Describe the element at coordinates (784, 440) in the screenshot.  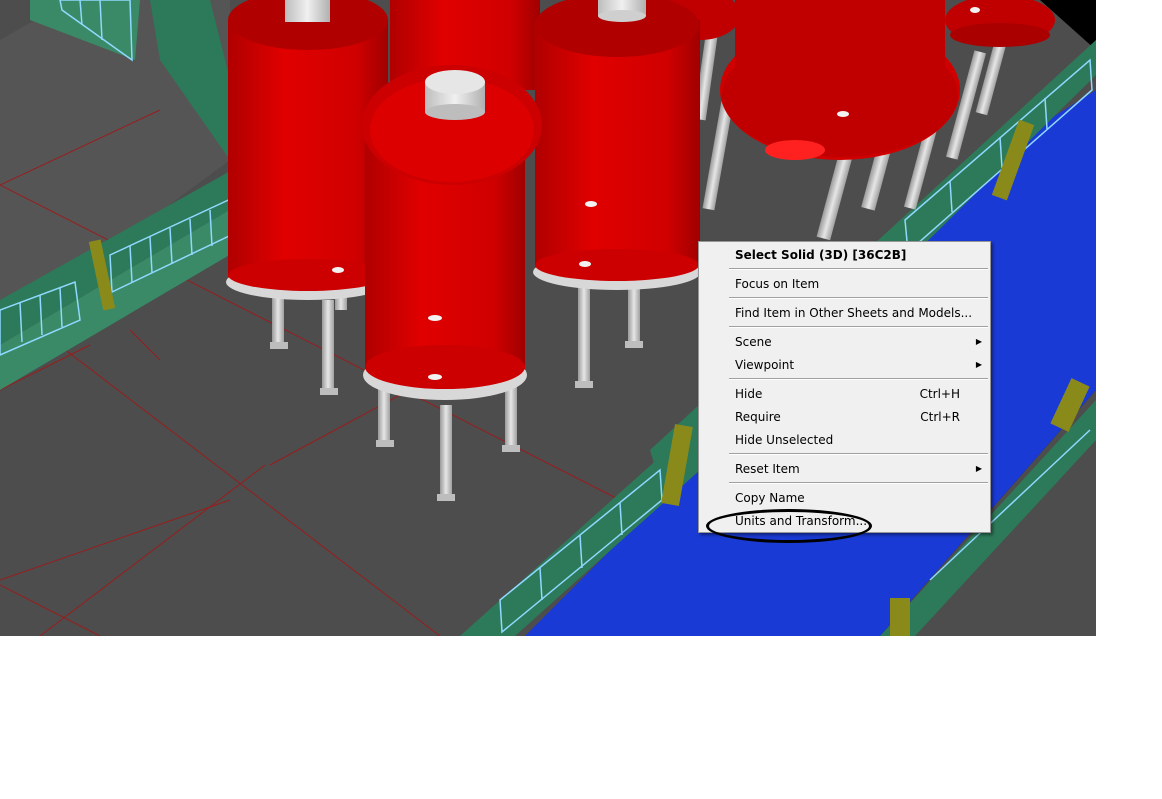
I see `menu-item-label: Hide Unselected` at that location.